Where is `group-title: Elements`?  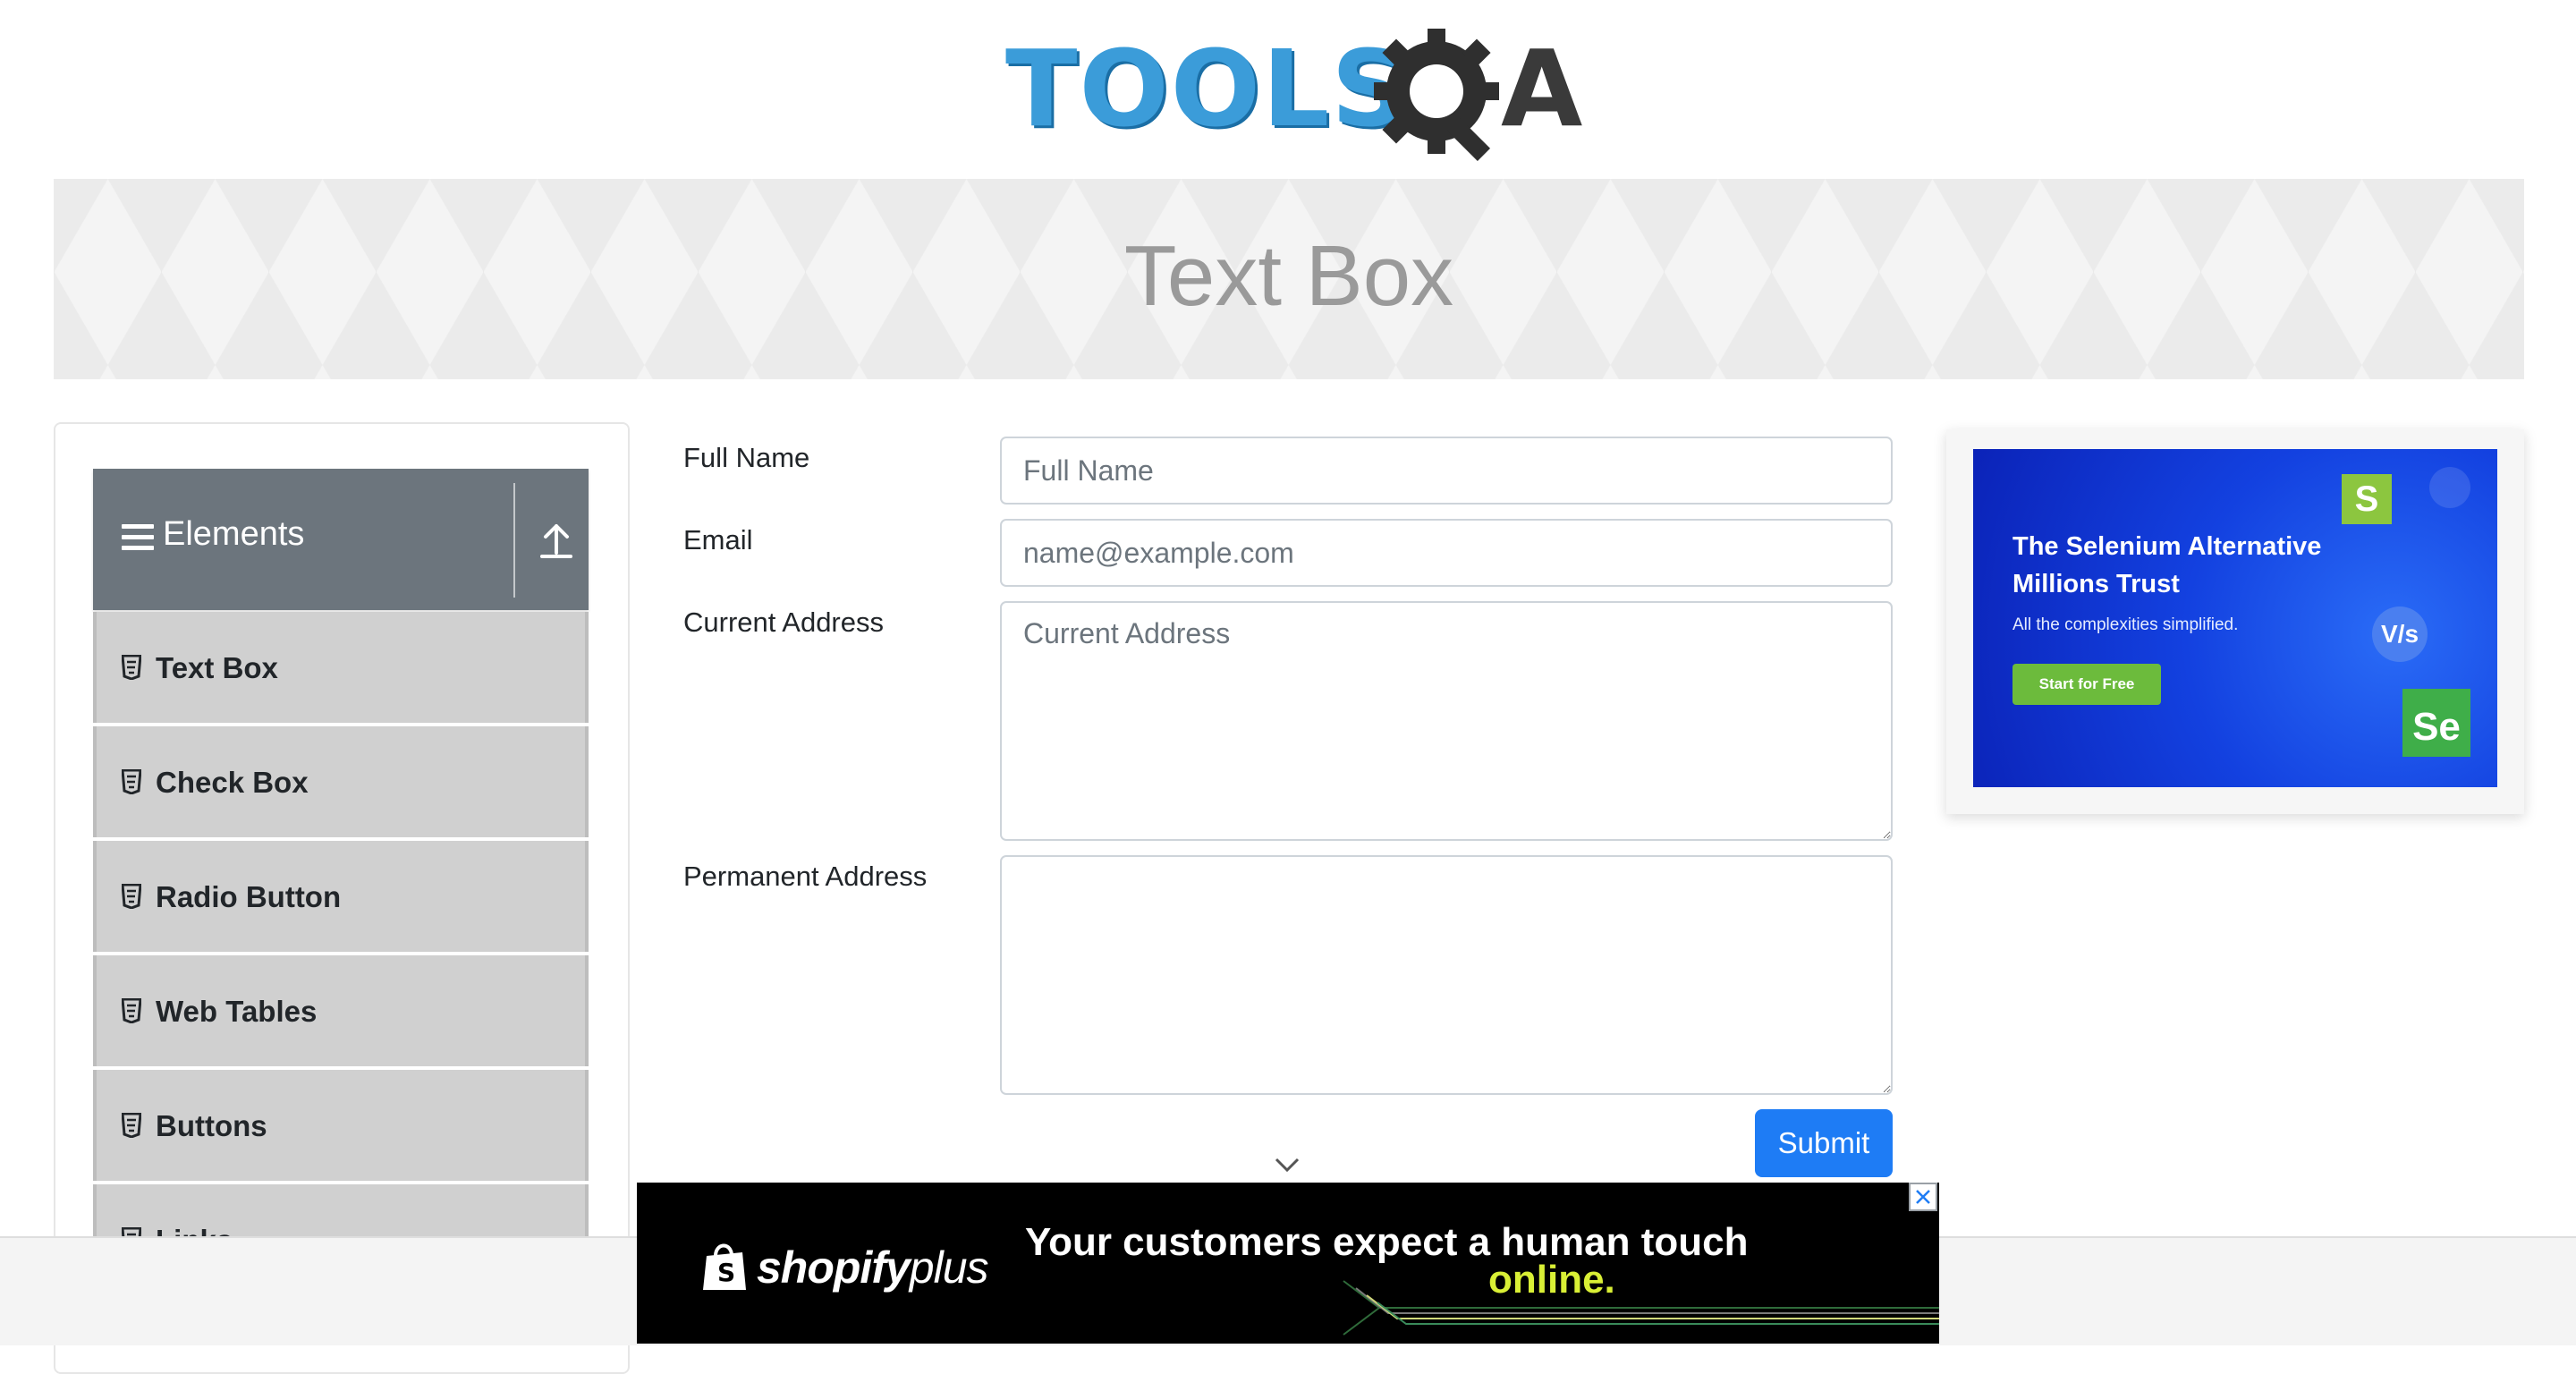 group-title: Elements is located at coordinates (234, 534).